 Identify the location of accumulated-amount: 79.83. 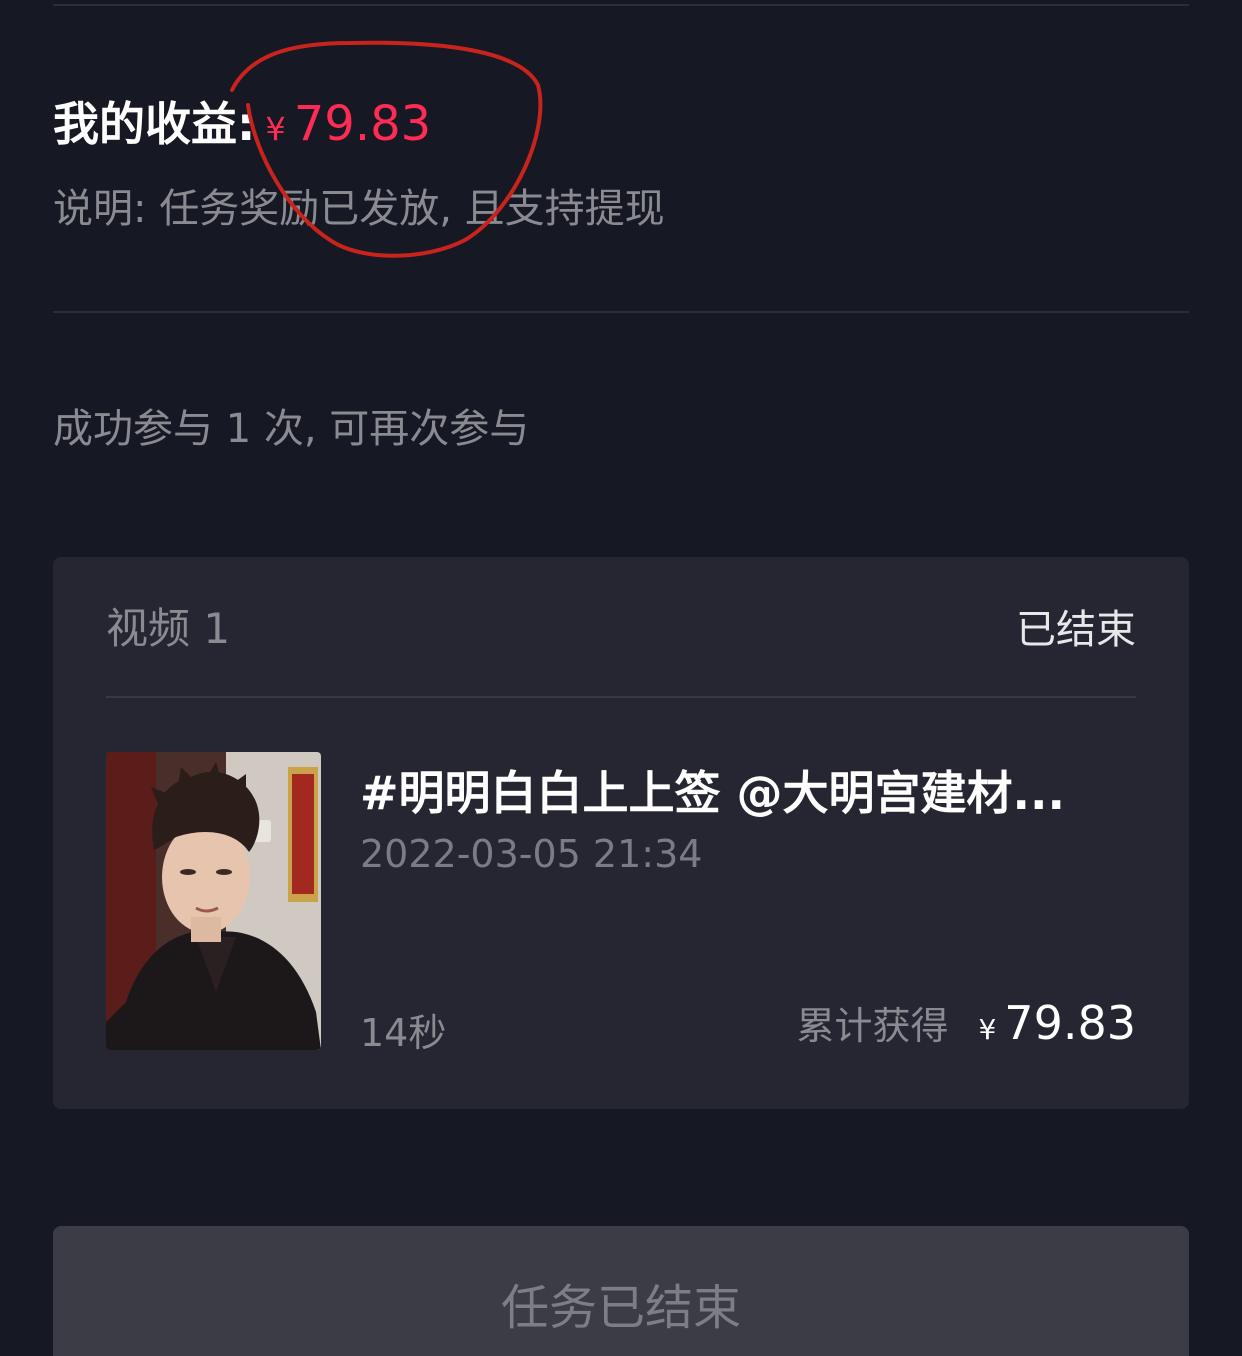
(1070, 1023).